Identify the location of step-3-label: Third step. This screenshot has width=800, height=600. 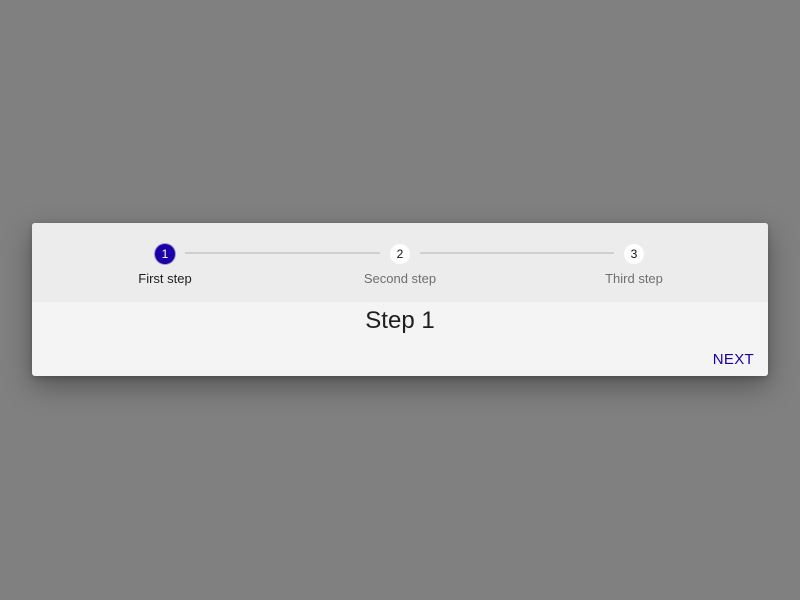
(634, 278).